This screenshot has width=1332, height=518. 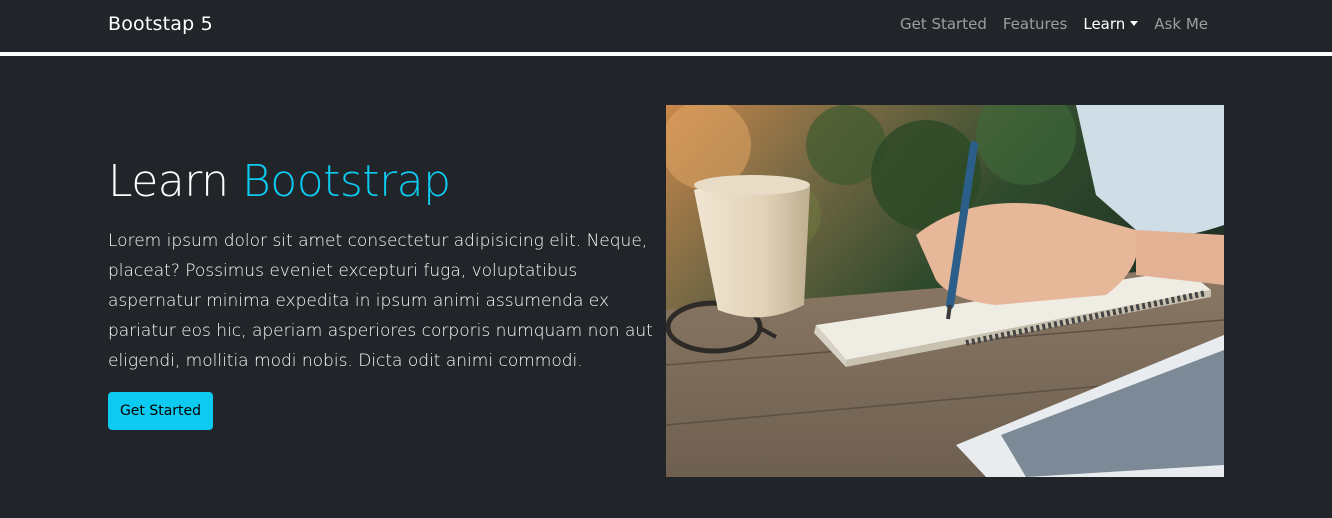 I want to click on nav-link-label: Get Started, so click(x=943, y=24).